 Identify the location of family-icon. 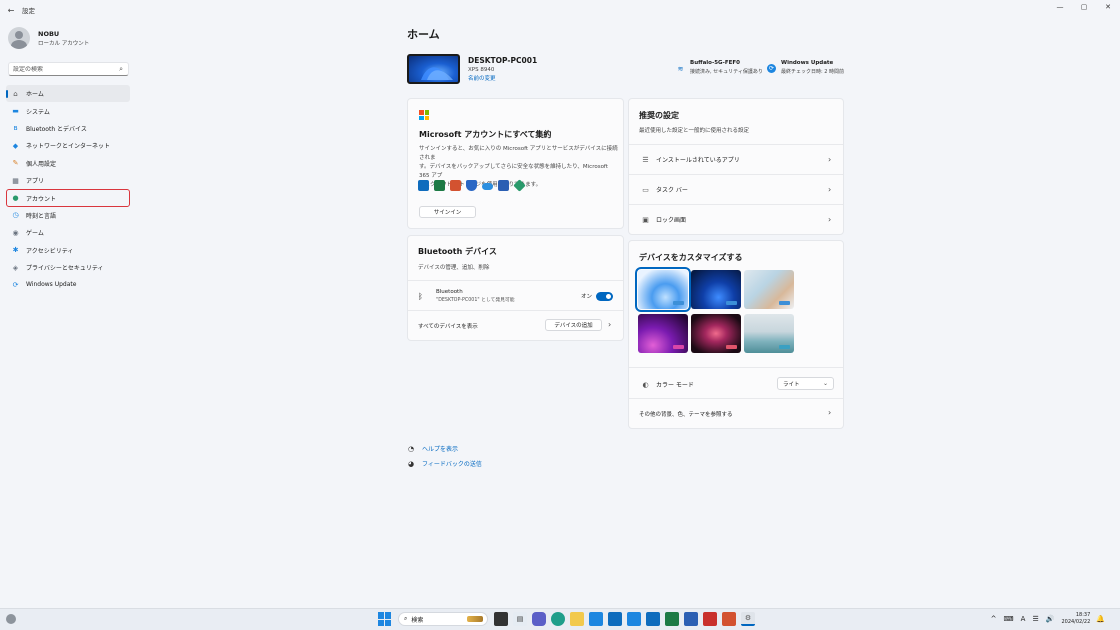
(519, 185).